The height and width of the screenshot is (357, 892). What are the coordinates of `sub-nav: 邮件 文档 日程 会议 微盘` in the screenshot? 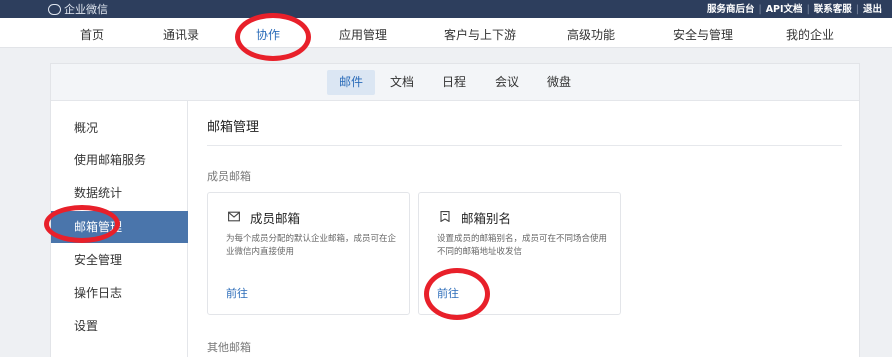 It's located at (455, 82).